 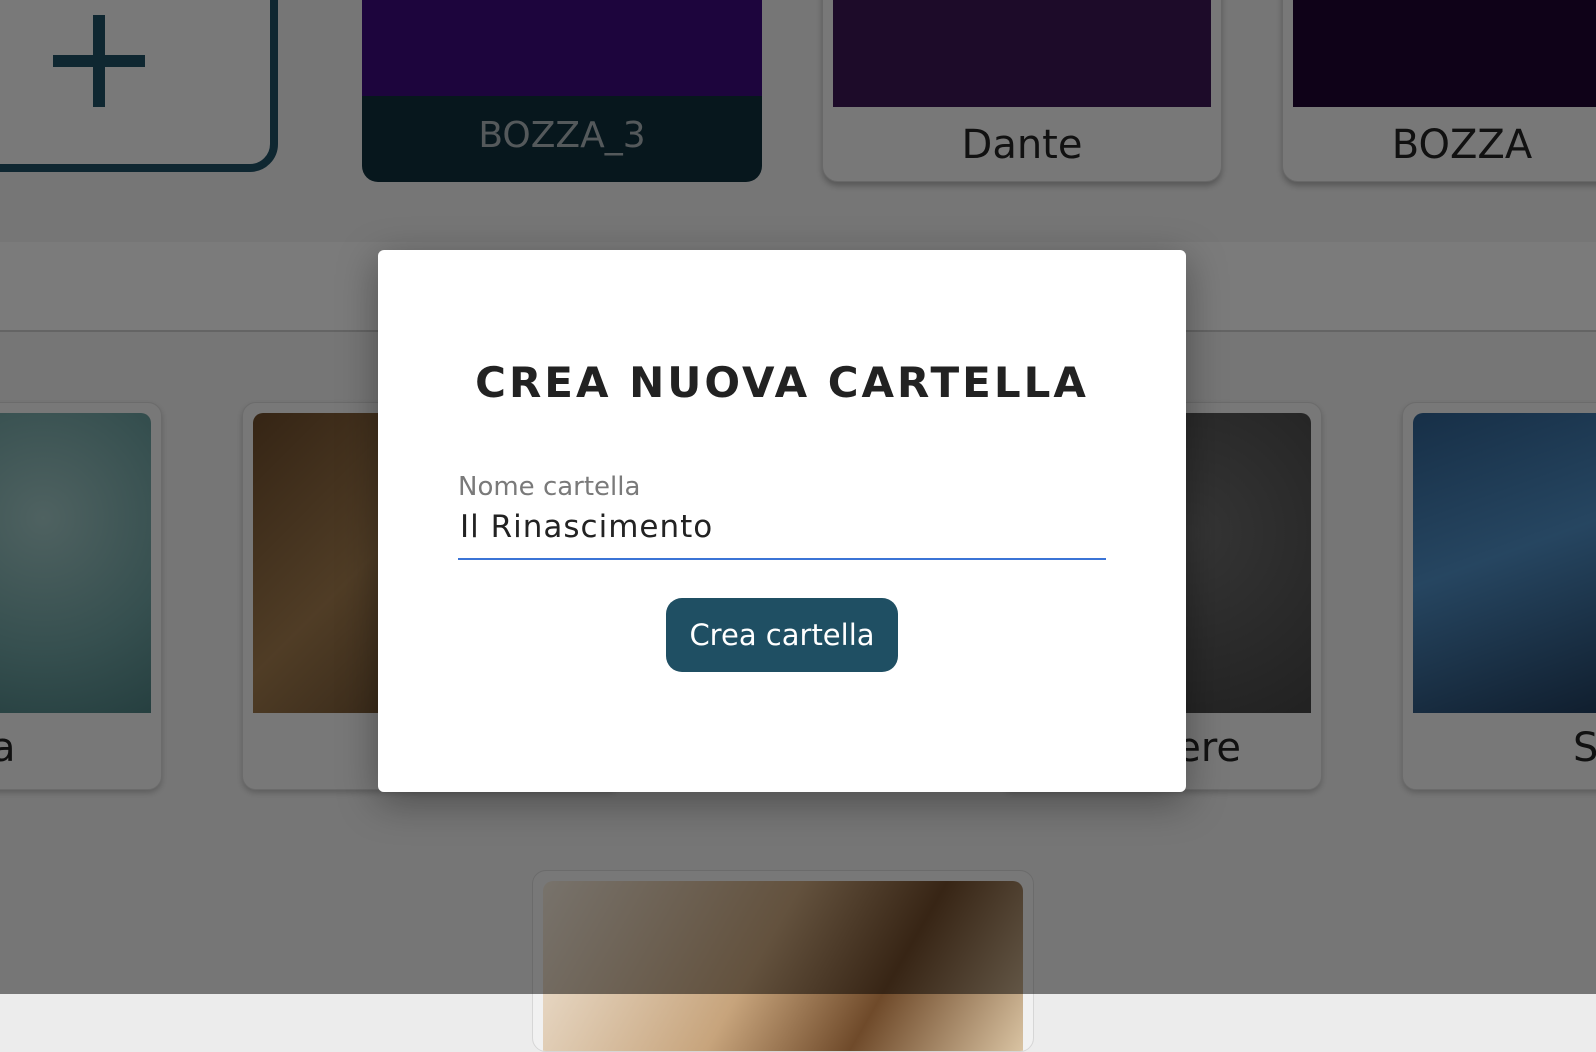 What do you see at coordinates (782, 382) in the screenshot?
I see `dialog-title: CREA NUOVA CARTELLA` at bounding box center [782, 382].